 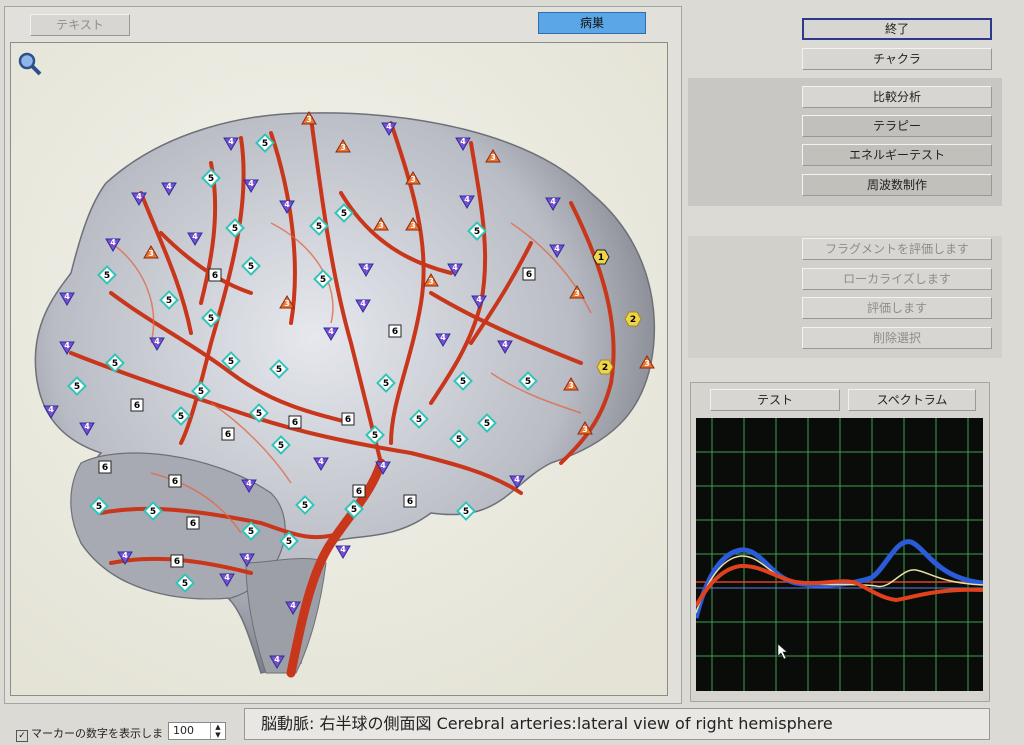 I want to click on localize-button: ローカライズします, so click(x=897, y=279).